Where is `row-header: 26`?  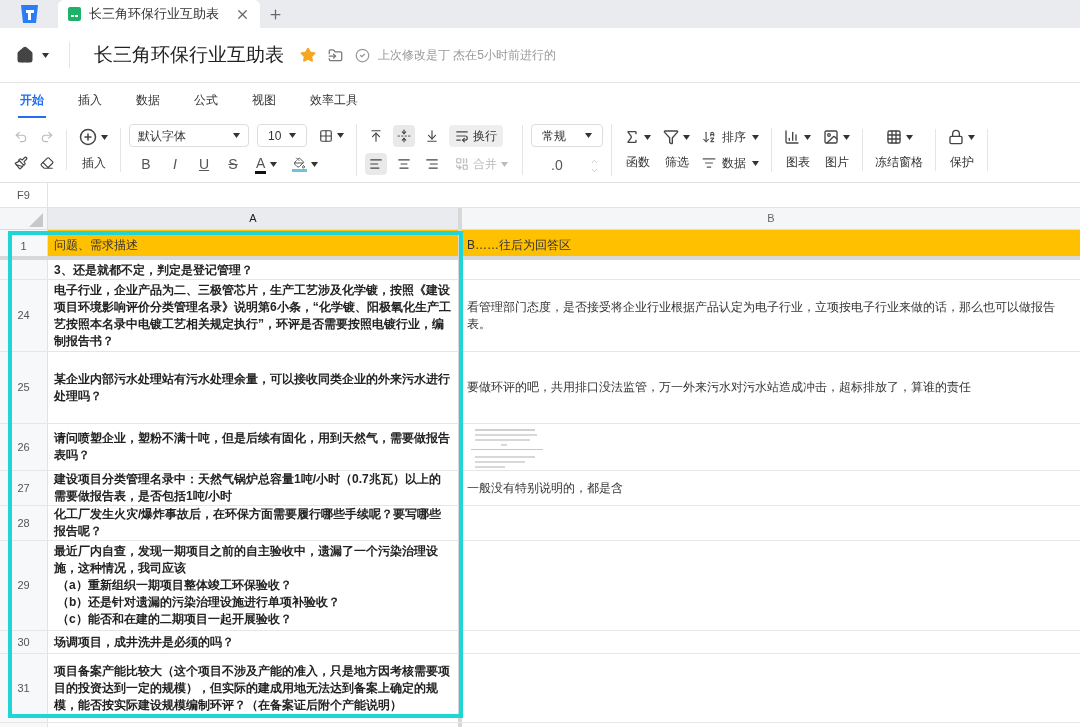 row-header: 26 is located at coordinates (24, 447).